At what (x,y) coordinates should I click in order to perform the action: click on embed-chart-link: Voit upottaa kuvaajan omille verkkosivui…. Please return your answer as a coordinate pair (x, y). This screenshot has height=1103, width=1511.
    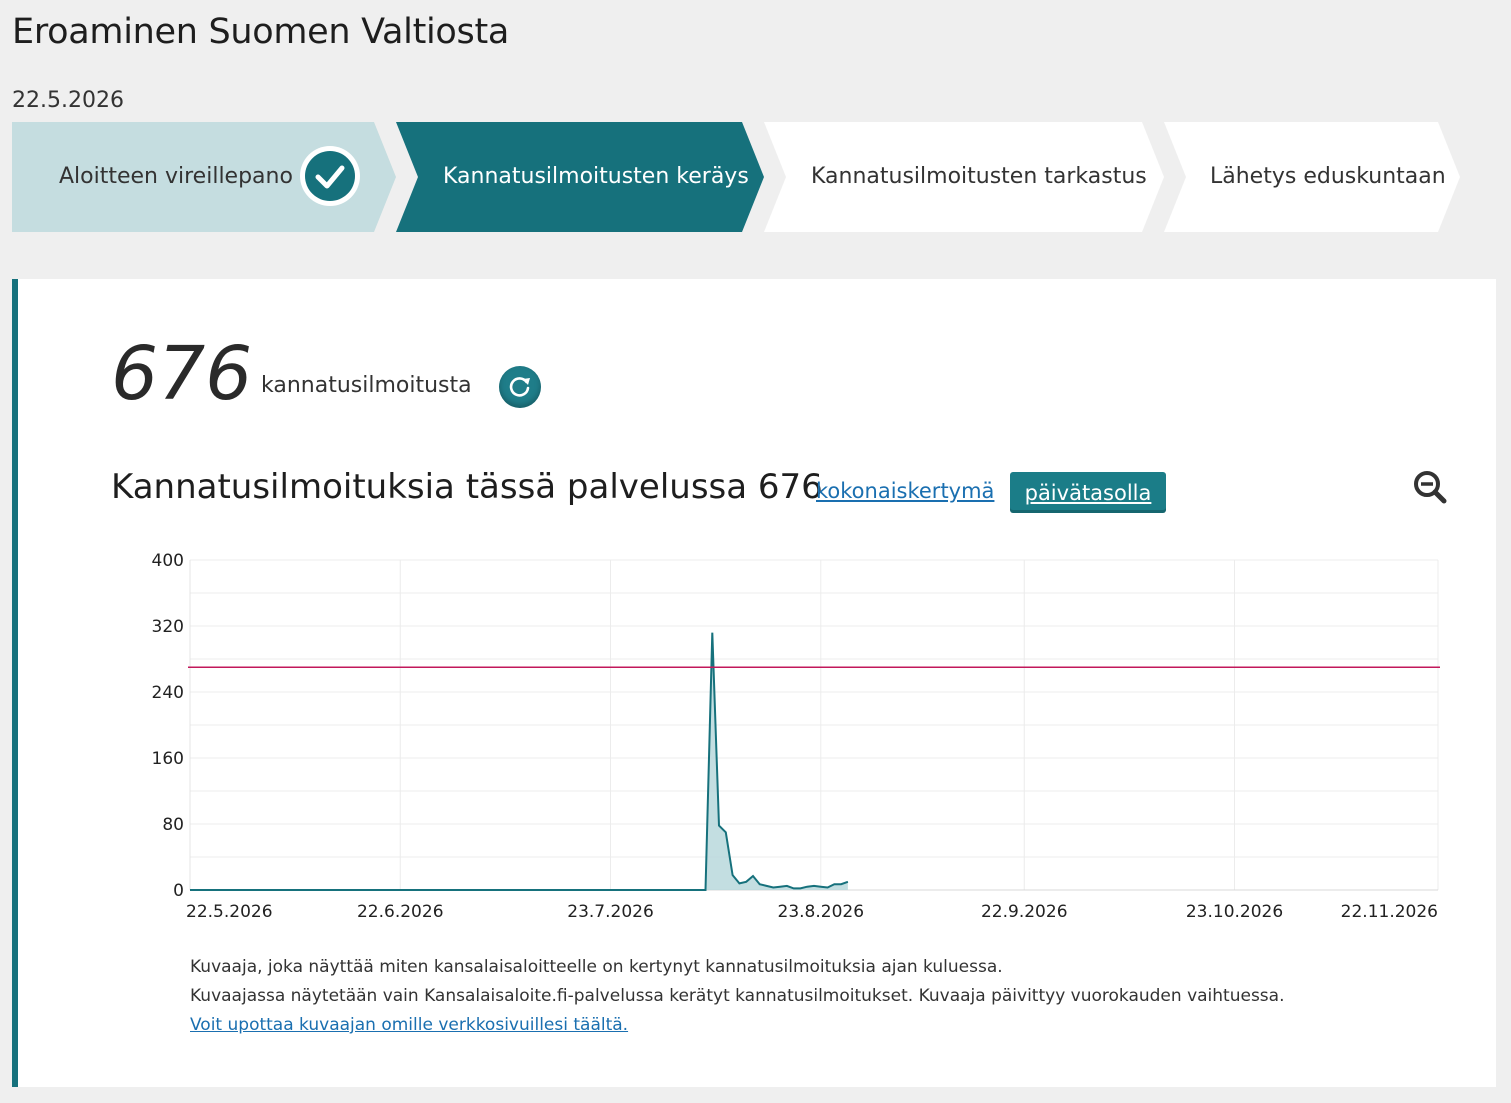
    Looking at the image, I should click on (409, 1025).